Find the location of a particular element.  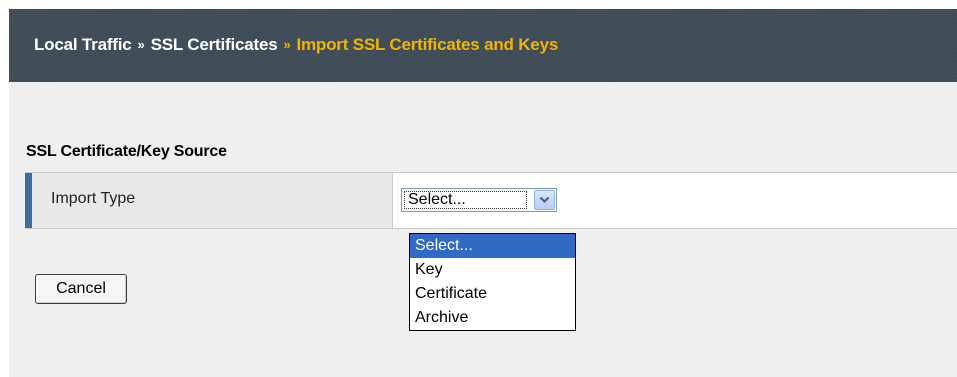

import-type-label-cell: Import Type is located at coordinates (209, 200).